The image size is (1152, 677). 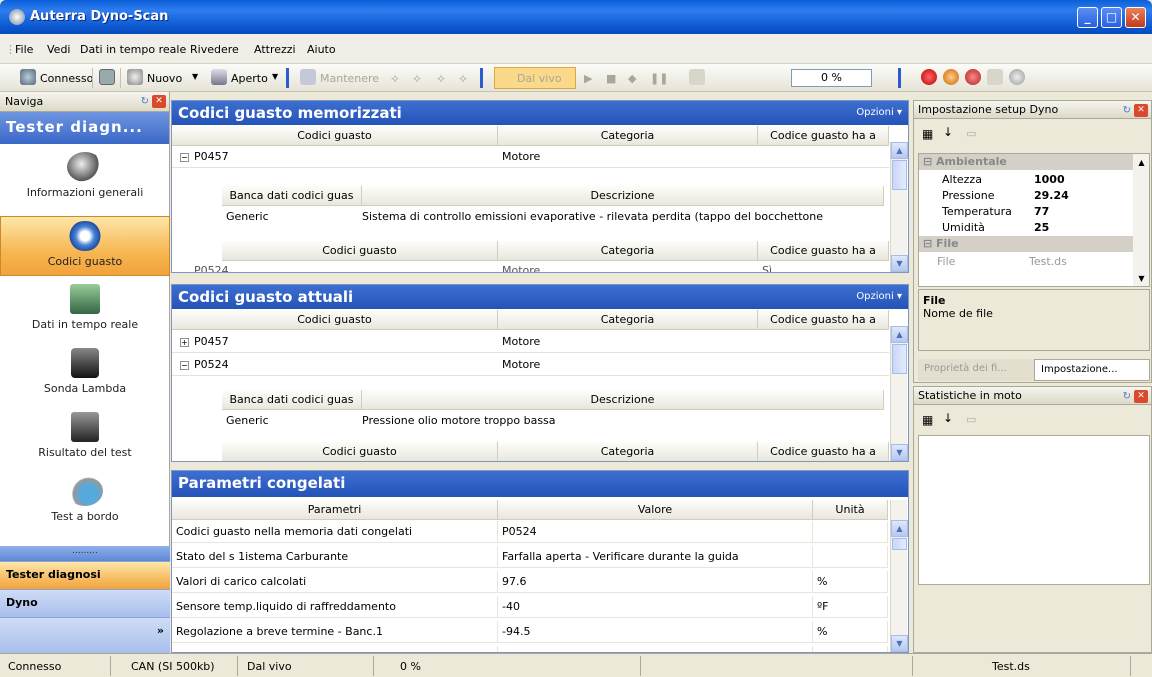 What do you see at coordinates (249, 78) in the screenshot?
I see `open-button: Aperto` at bounding box center [249, 78].